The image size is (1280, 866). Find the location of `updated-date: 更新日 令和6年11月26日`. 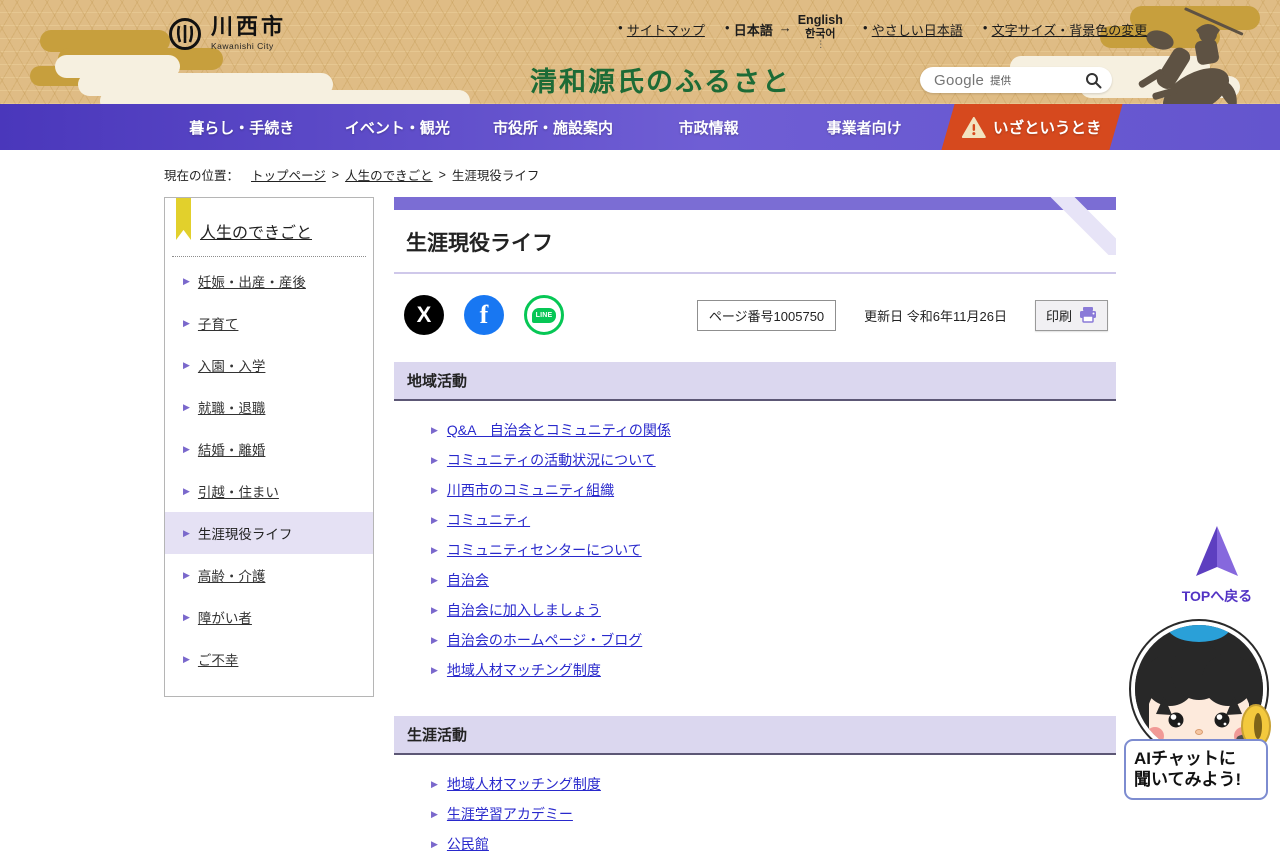

updated-date: 更新日 令和6年11月26日 is located at coordinates (935, 316).